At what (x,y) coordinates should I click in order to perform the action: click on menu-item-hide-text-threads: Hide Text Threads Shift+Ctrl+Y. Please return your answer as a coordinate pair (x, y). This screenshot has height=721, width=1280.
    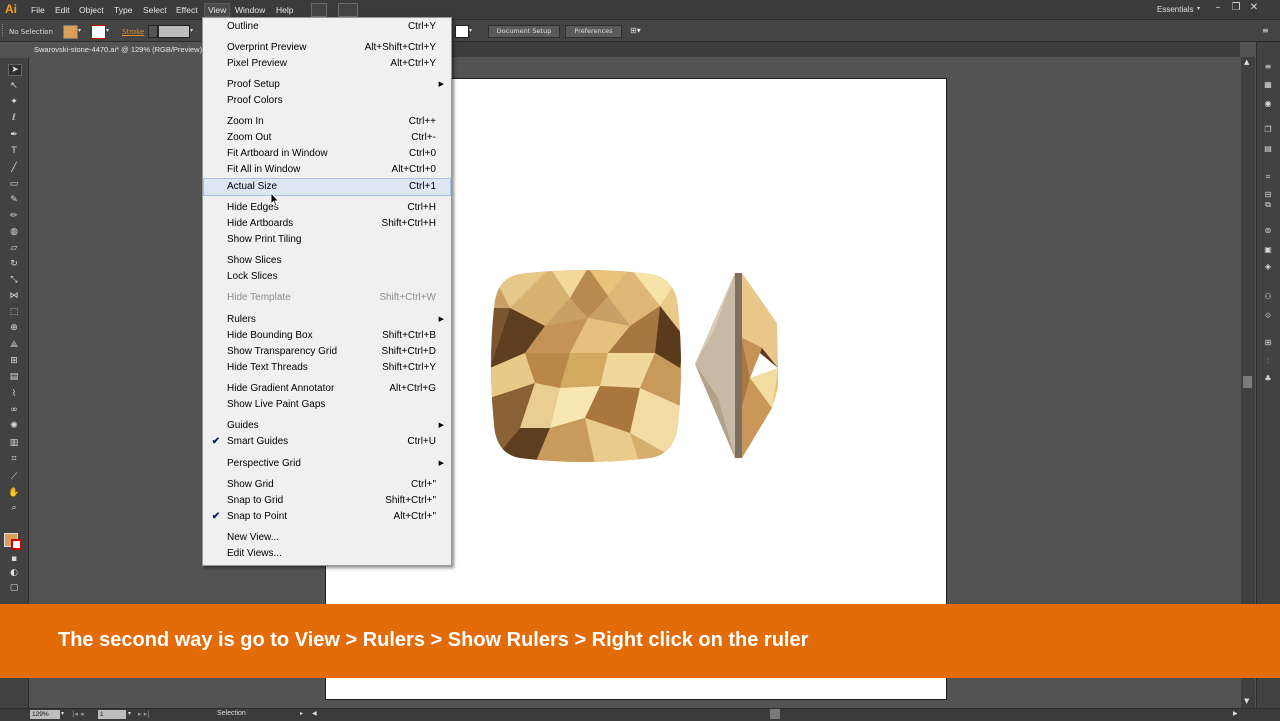
    Looking at the image, I should click on (327, 368).